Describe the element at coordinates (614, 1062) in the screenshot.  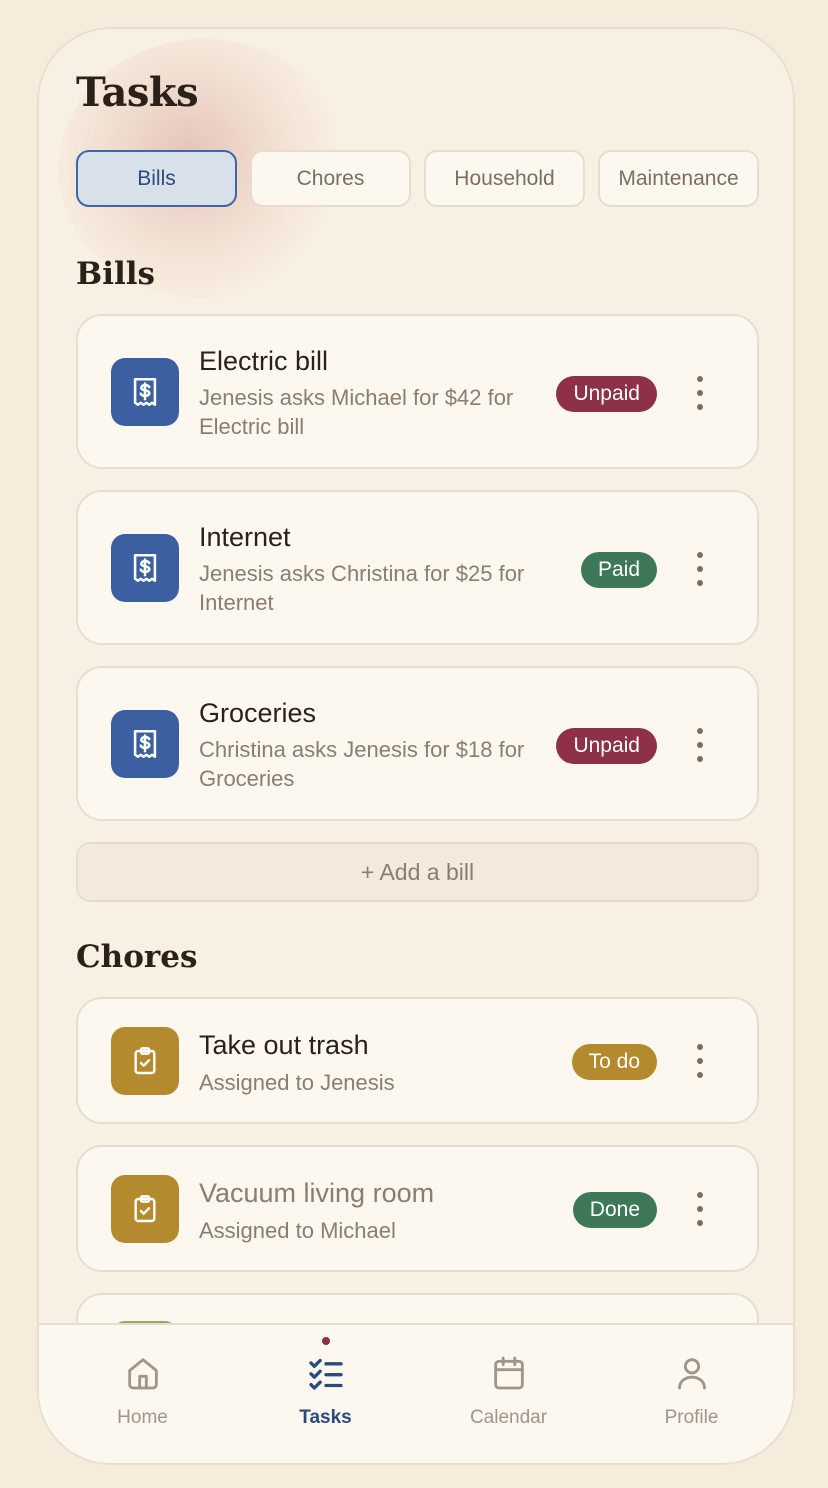
I see `status-badge-todo: To do` at that location.